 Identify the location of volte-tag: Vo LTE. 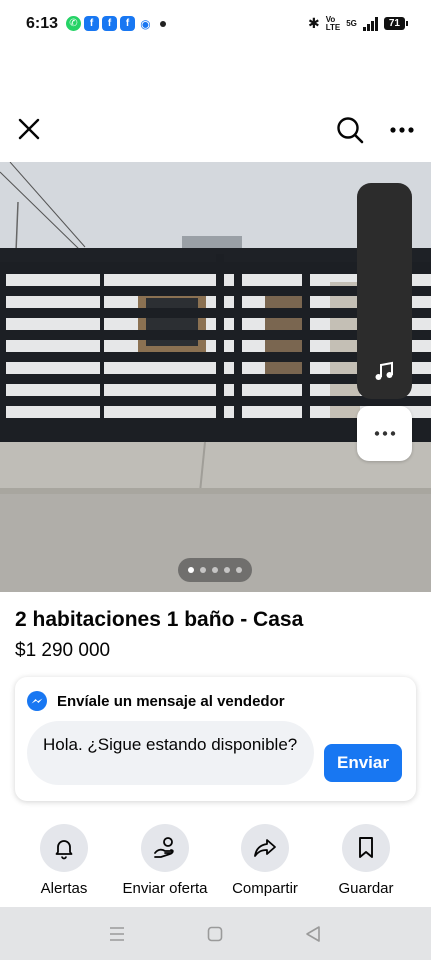
(333, 23).